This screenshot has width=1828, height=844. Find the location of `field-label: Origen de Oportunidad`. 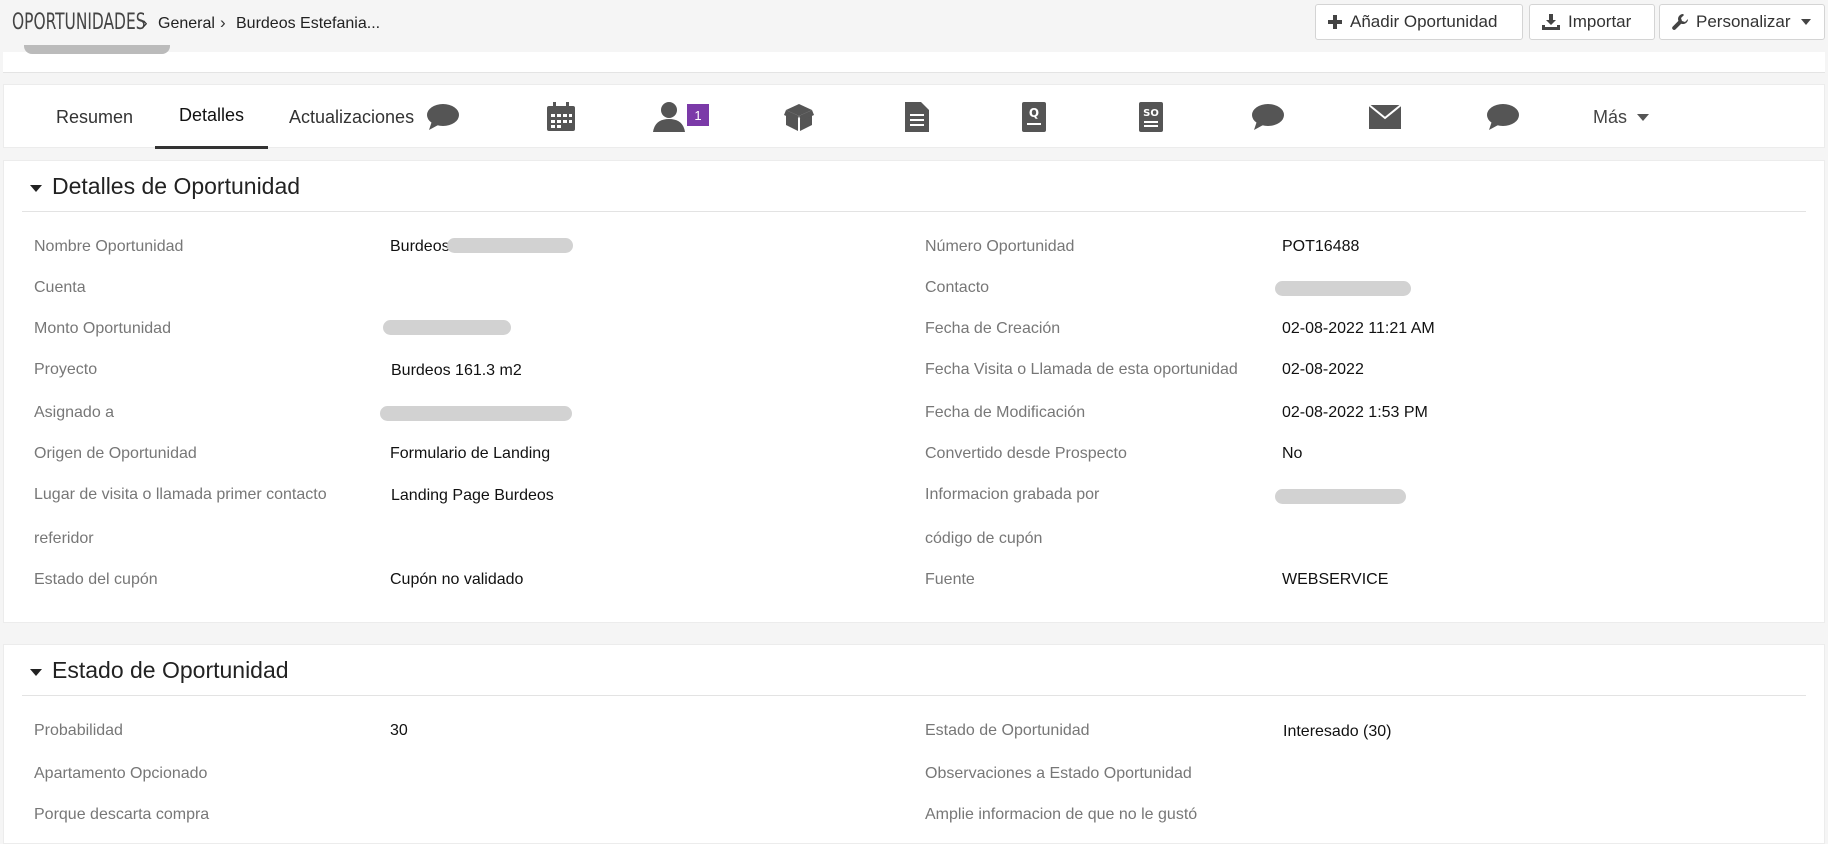

field-label: Origen de Oportunidad is located at coordinates (115, 453).